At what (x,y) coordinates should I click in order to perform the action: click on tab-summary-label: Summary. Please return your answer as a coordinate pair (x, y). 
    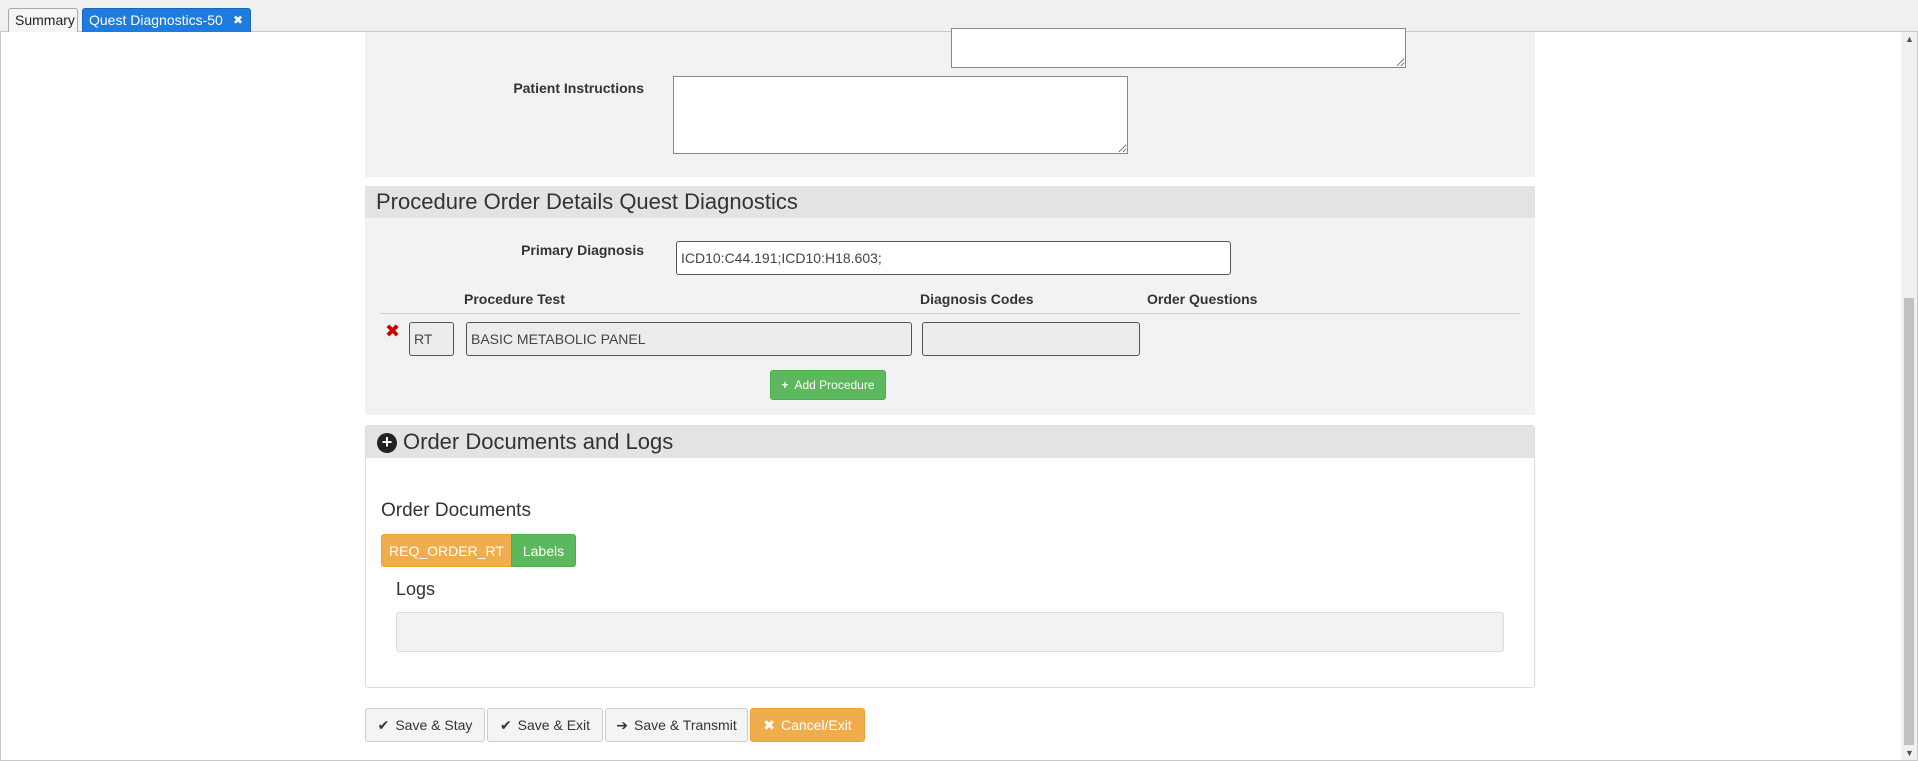
    Looking at the image, I should click on (45, 20).